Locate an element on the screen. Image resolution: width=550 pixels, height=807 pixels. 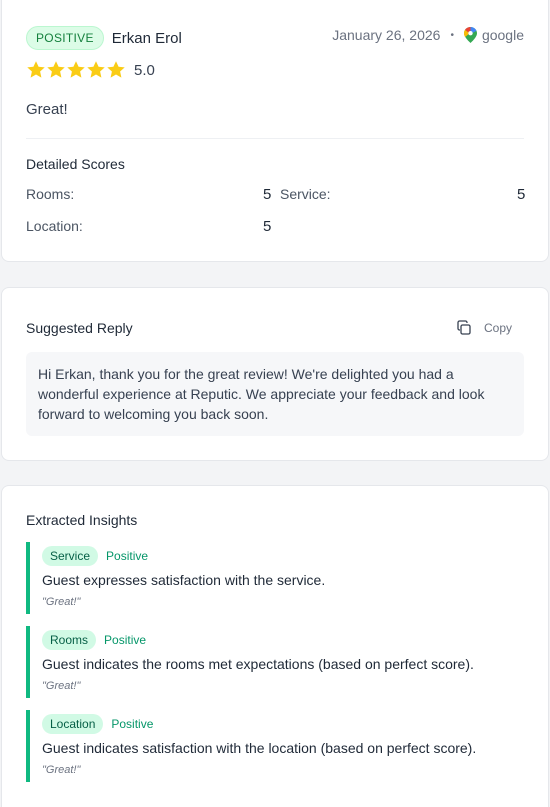
service-score-value: 5 is located at coordinates (521, 194).